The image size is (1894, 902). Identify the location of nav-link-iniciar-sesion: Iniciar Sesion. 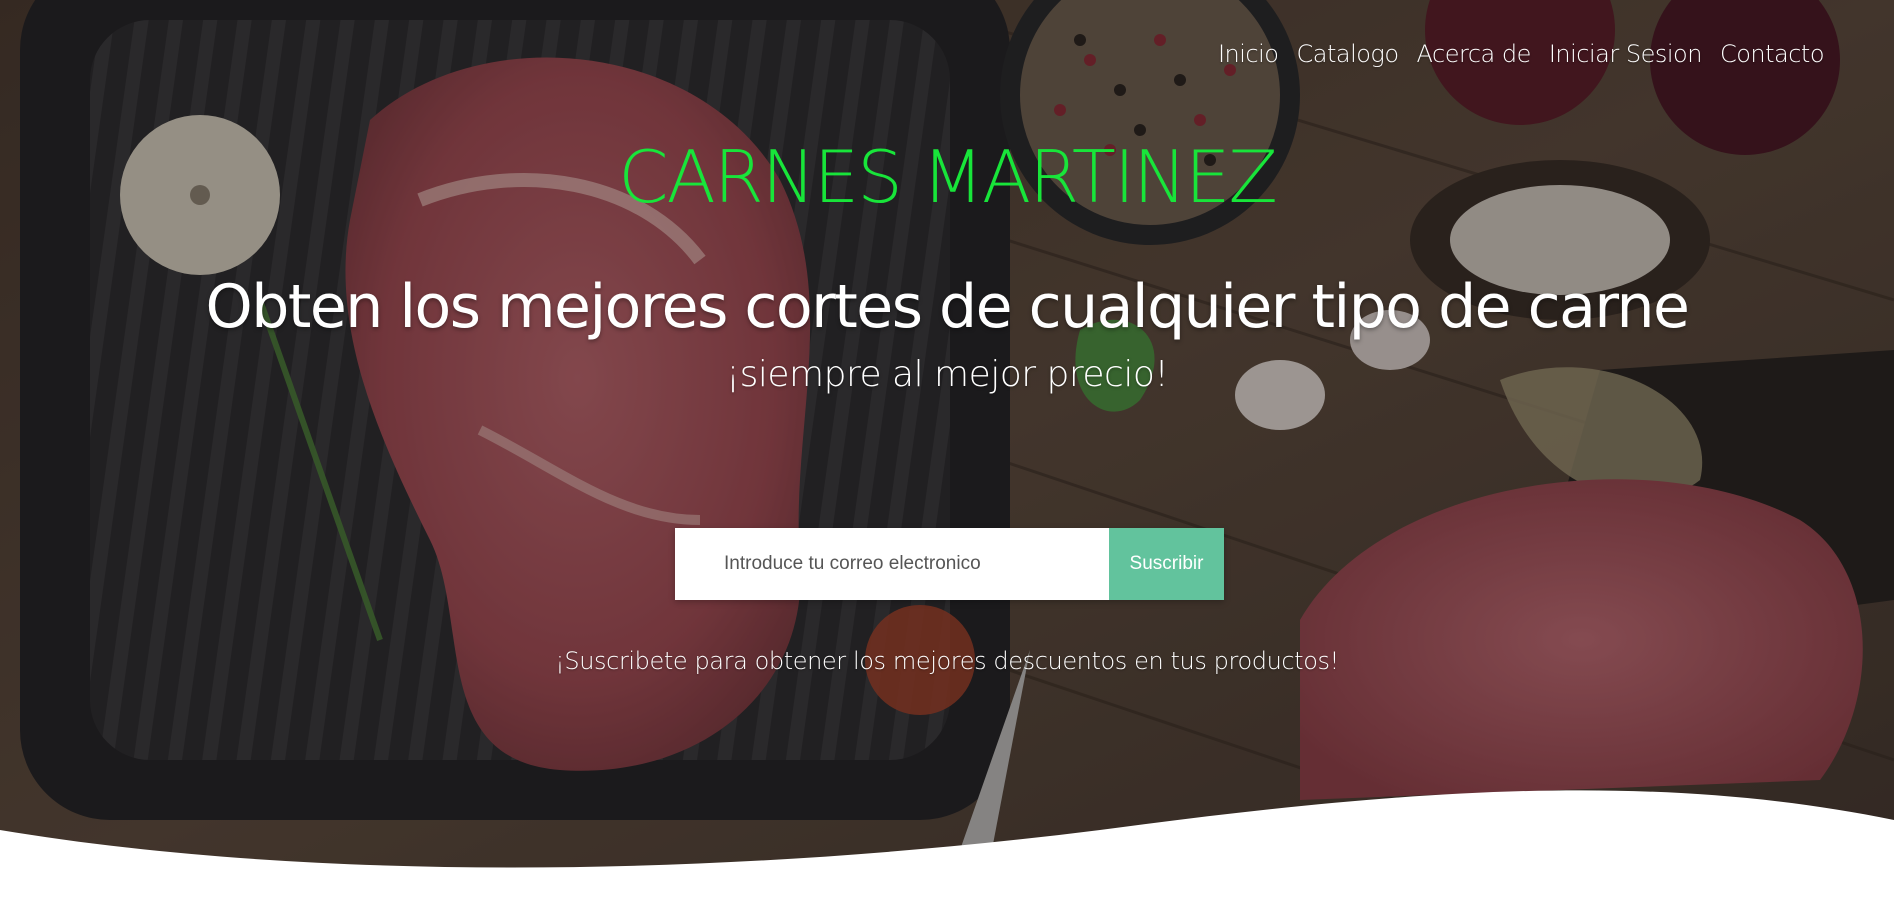
(1626, 54).